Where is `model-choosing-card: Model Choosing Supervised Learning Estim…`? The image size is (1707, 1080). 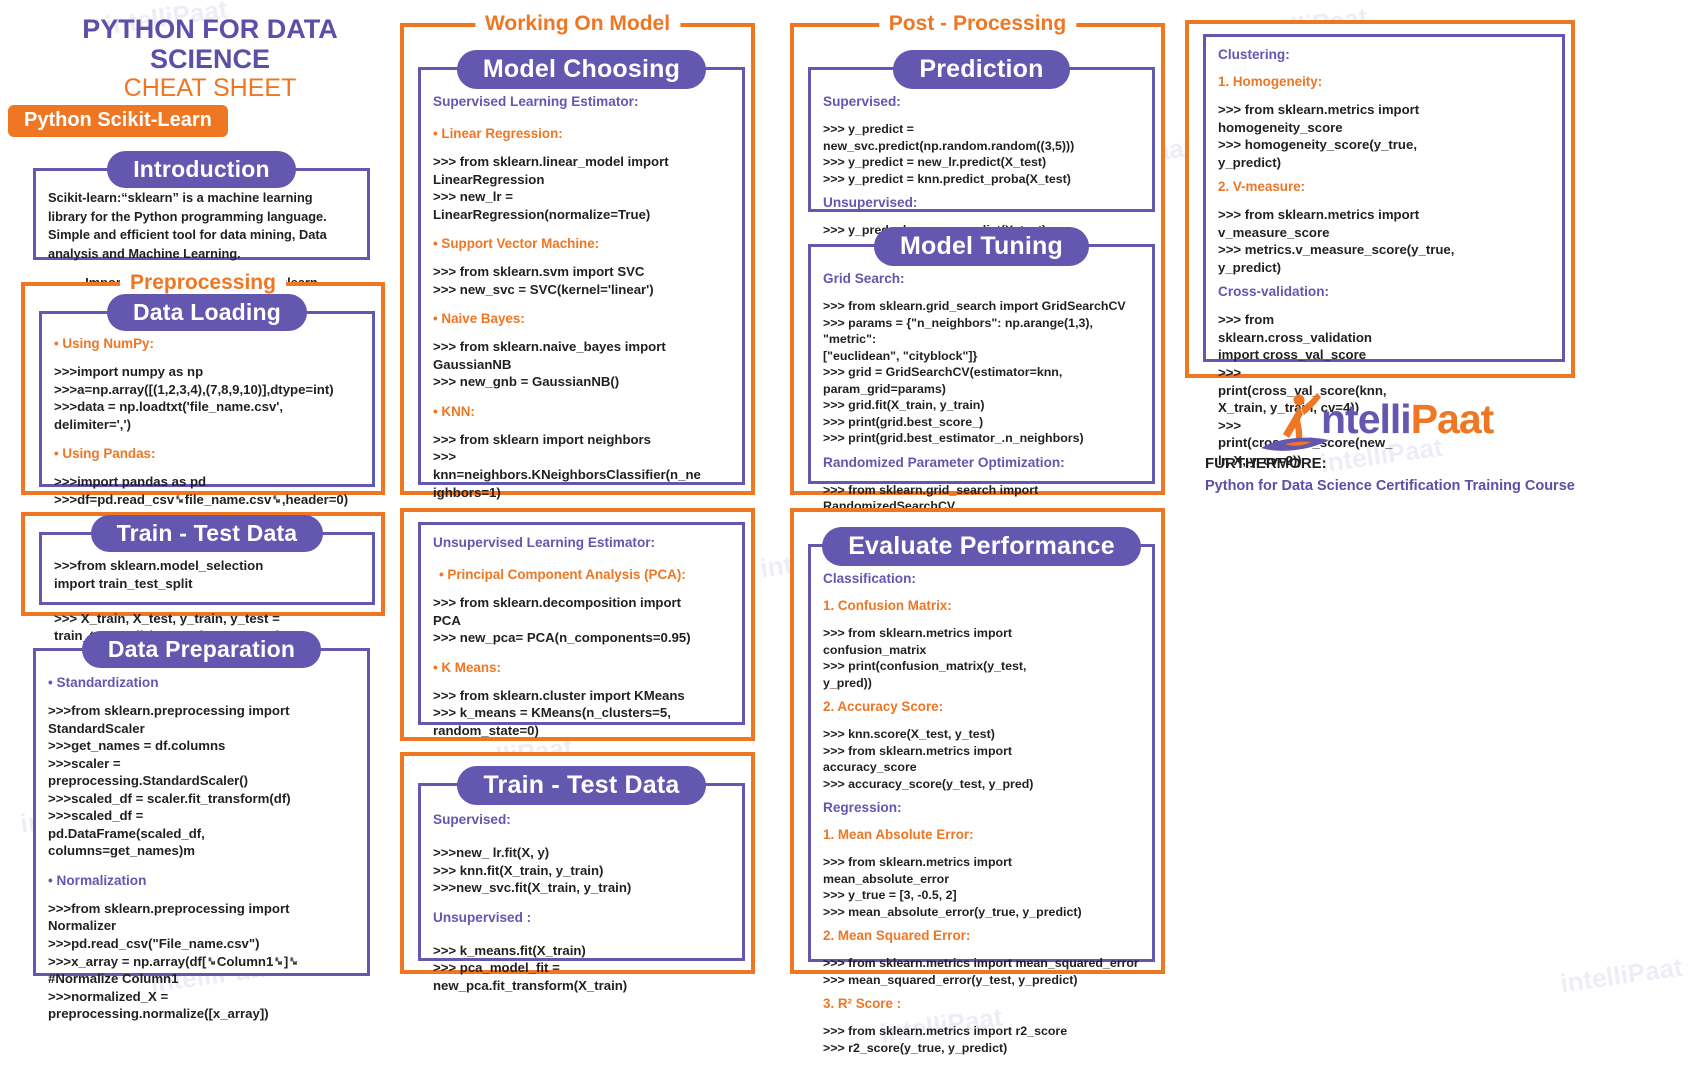 model-choosing-card: Model Choosing Supervised Learning Estim… is located at coordinates (581, 275).